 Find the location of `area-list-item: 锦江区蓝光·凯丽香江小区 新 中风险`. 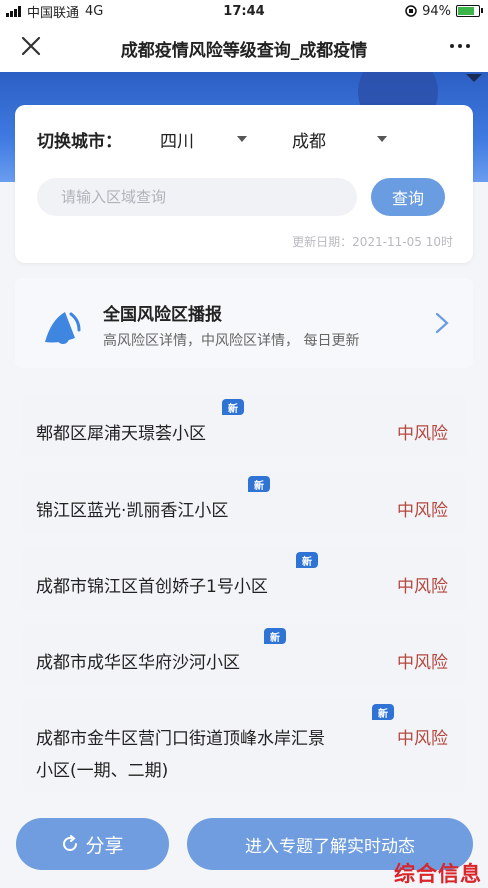

area-list-item: 锦江区蓝光·凯丽香江小区 新 中风险 is located at coordinates (244, 503).